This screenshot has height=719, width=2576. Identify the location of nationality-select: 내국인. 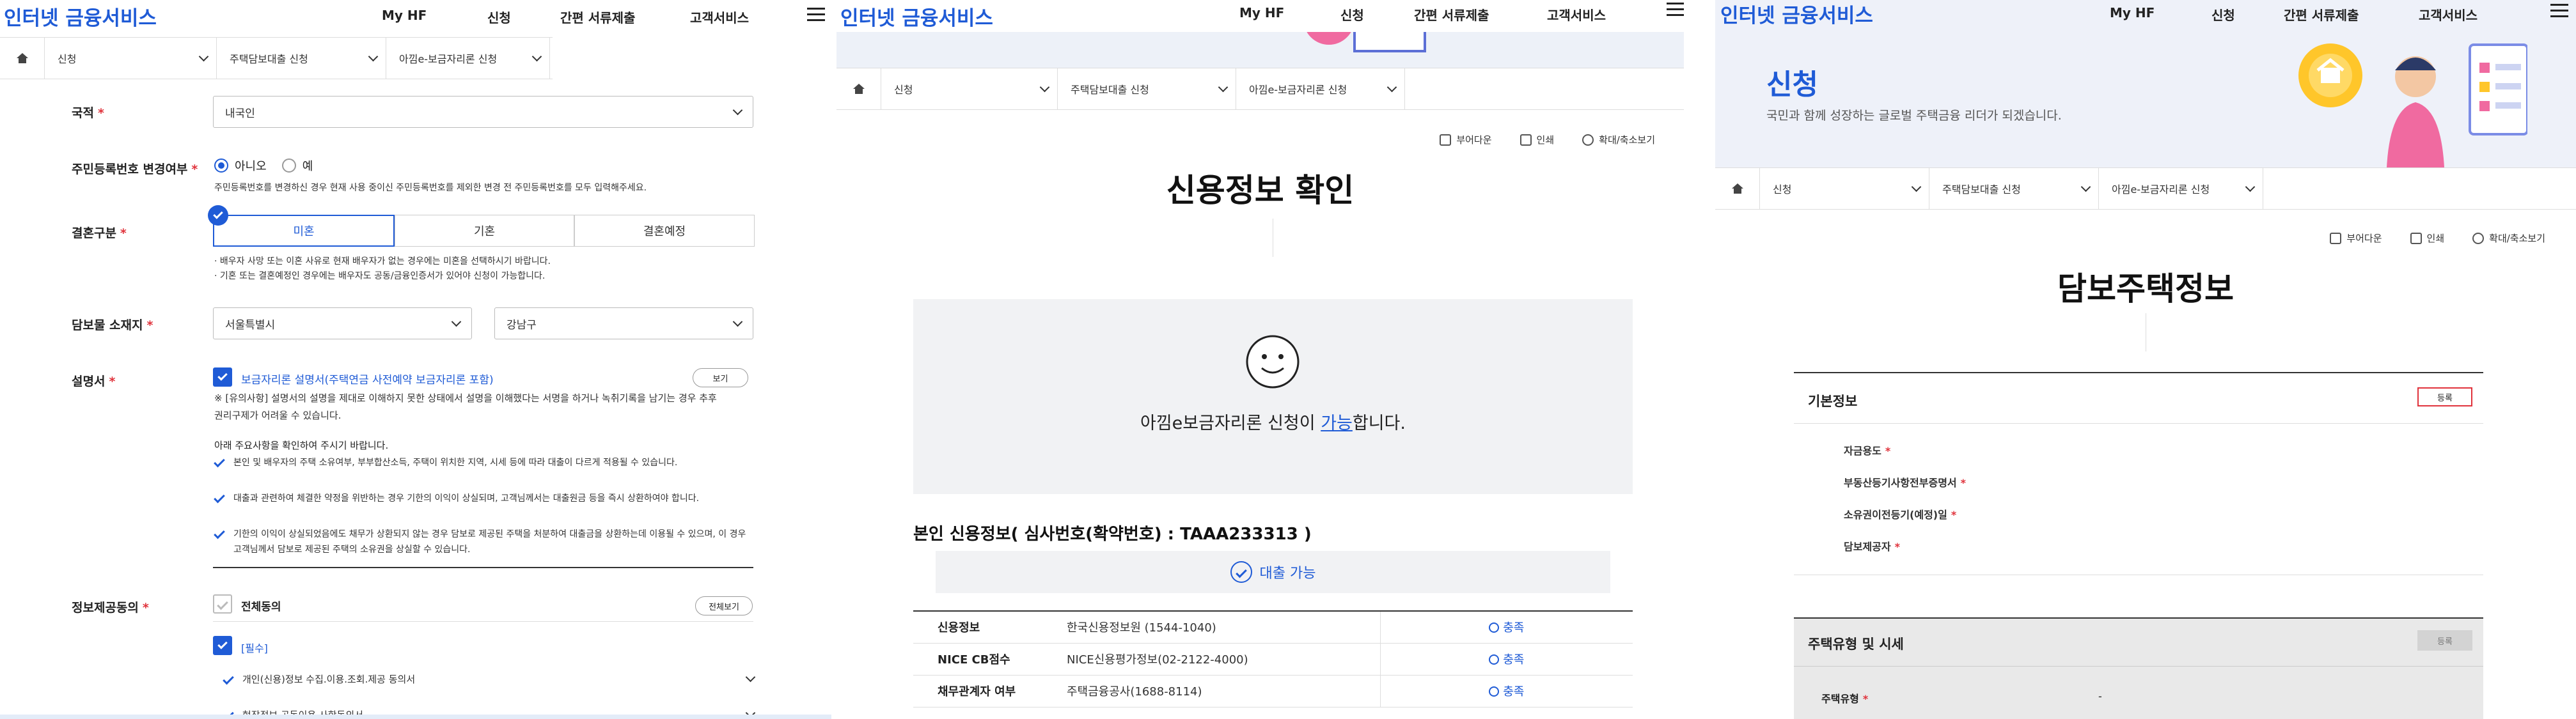
(483, 112).